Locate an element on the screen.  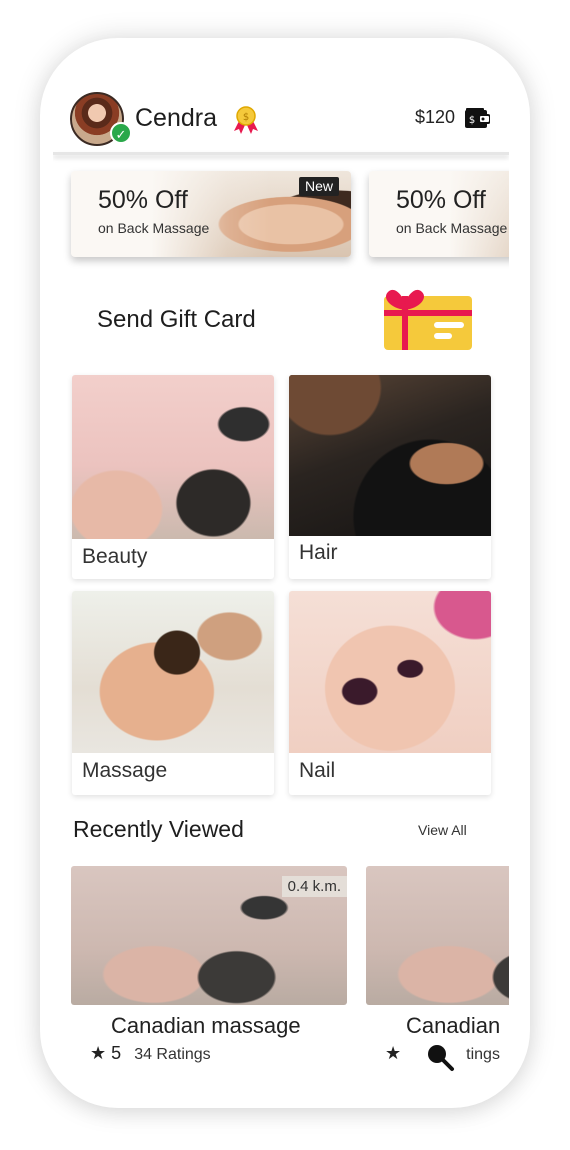
header-divider is located at coordinates (281, 153).